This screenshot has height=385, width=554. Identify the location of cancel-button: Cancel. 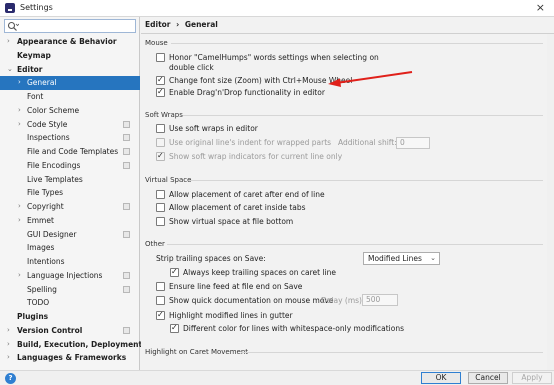
(488, 378).